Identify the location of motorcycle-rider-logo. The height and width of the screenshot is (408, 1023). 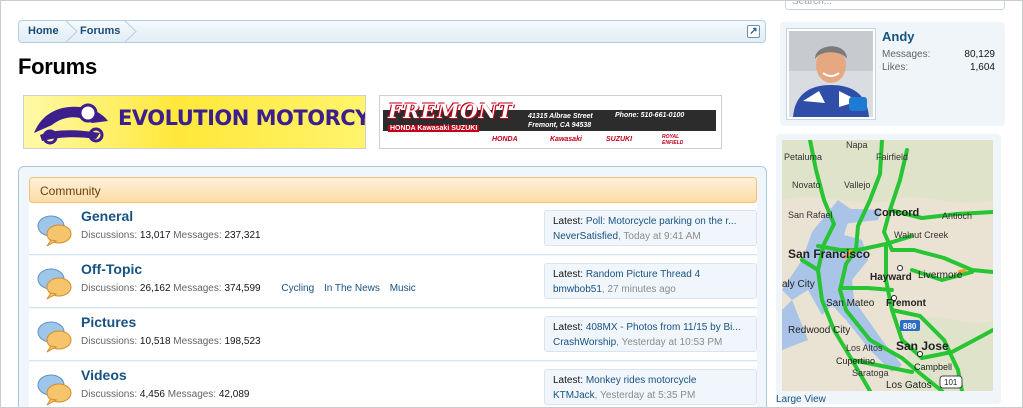
(71, 124).